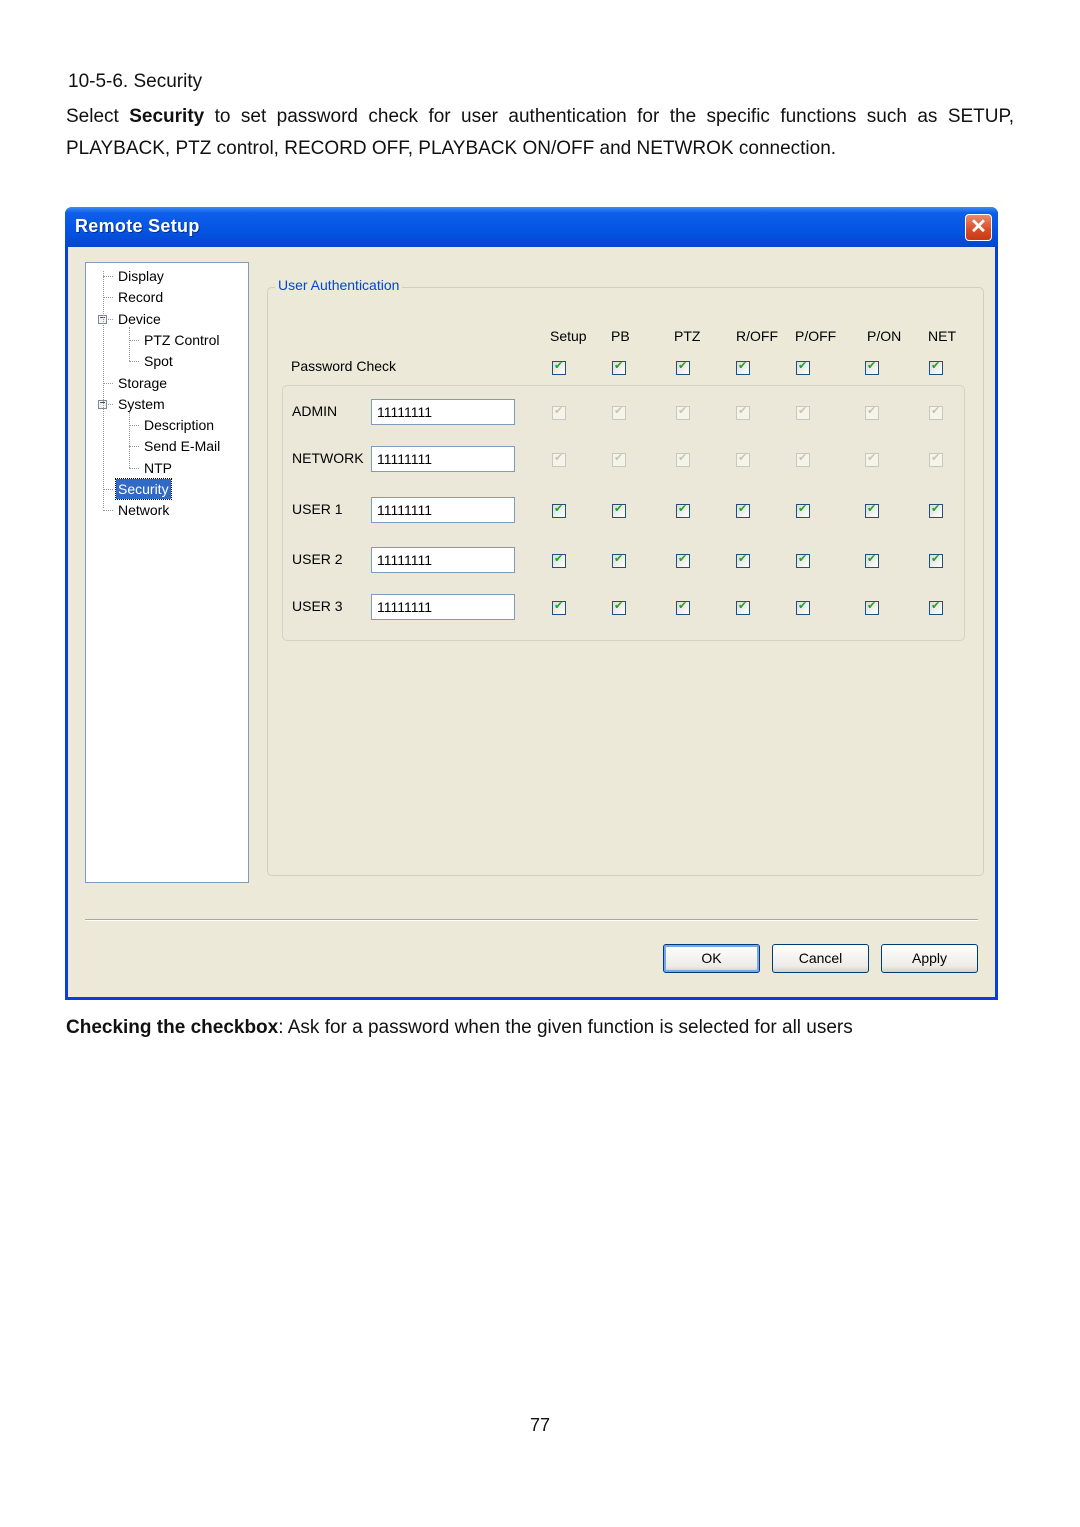 The width and height of the screenshot is (1080, 1527). Describe the element at coordinates (137, 226) in the screenshot. I see `window-title: Remote Setup` at that location.